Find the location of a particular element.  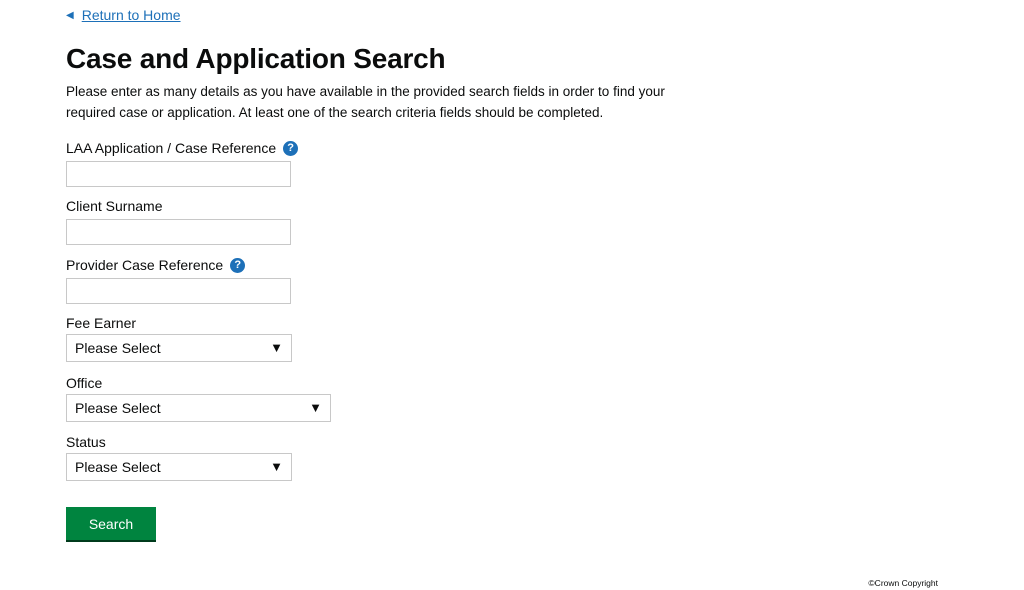

provider-reference-label: Provider Case Reference is located at coordinates (145, 265).